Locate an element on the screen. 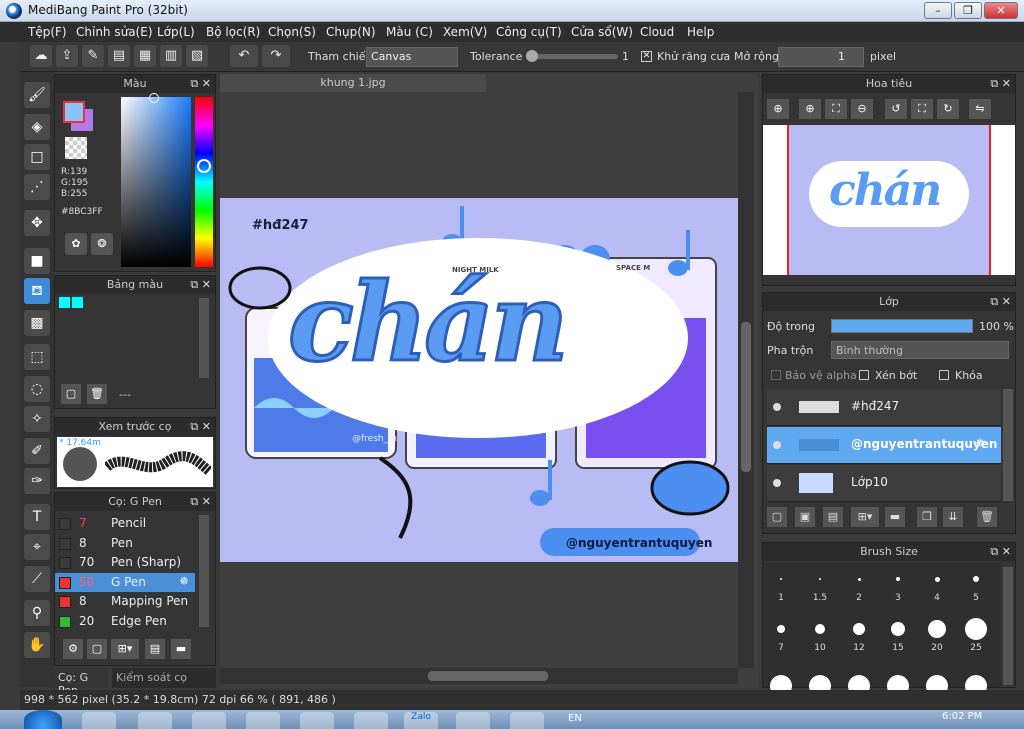 Image resolution: width=1024 pixels, height=729 pixels. clip-checkbox is located at coordinates (864, 375).